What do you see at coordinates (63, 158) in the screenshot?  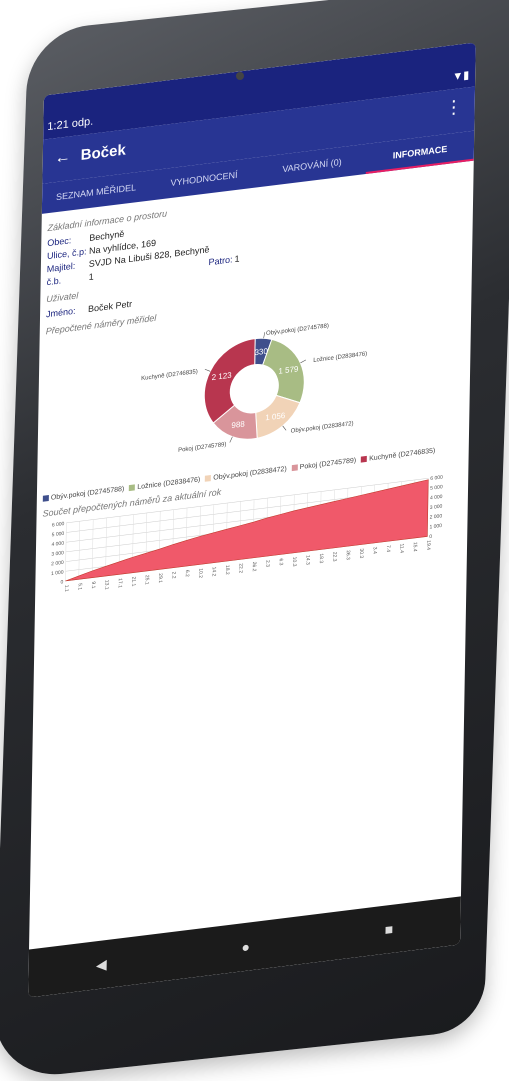 I see `back-arrow-icon: ←` at bounding box center [63, 158].